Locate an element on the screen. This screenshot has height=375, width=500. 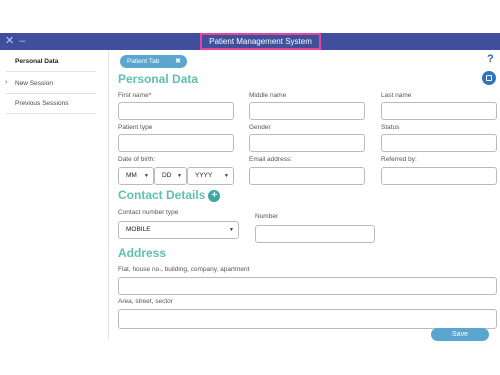
dob-month-select: MM ▼ is located at coordinates (136, 176).